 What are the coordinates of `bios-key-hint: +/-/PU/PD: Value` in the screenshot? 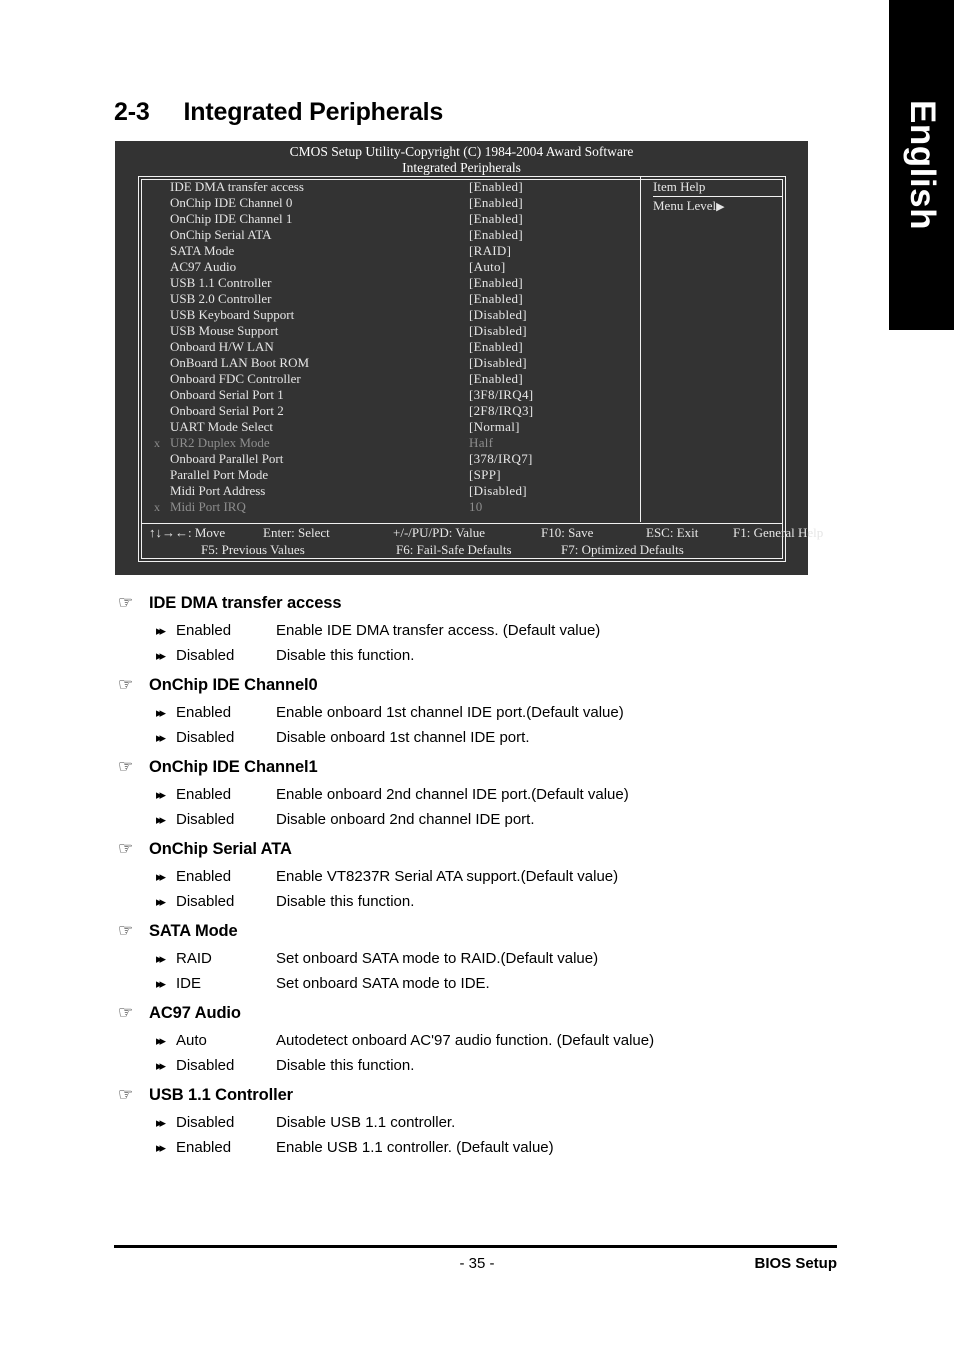 It's located at (439, 532).